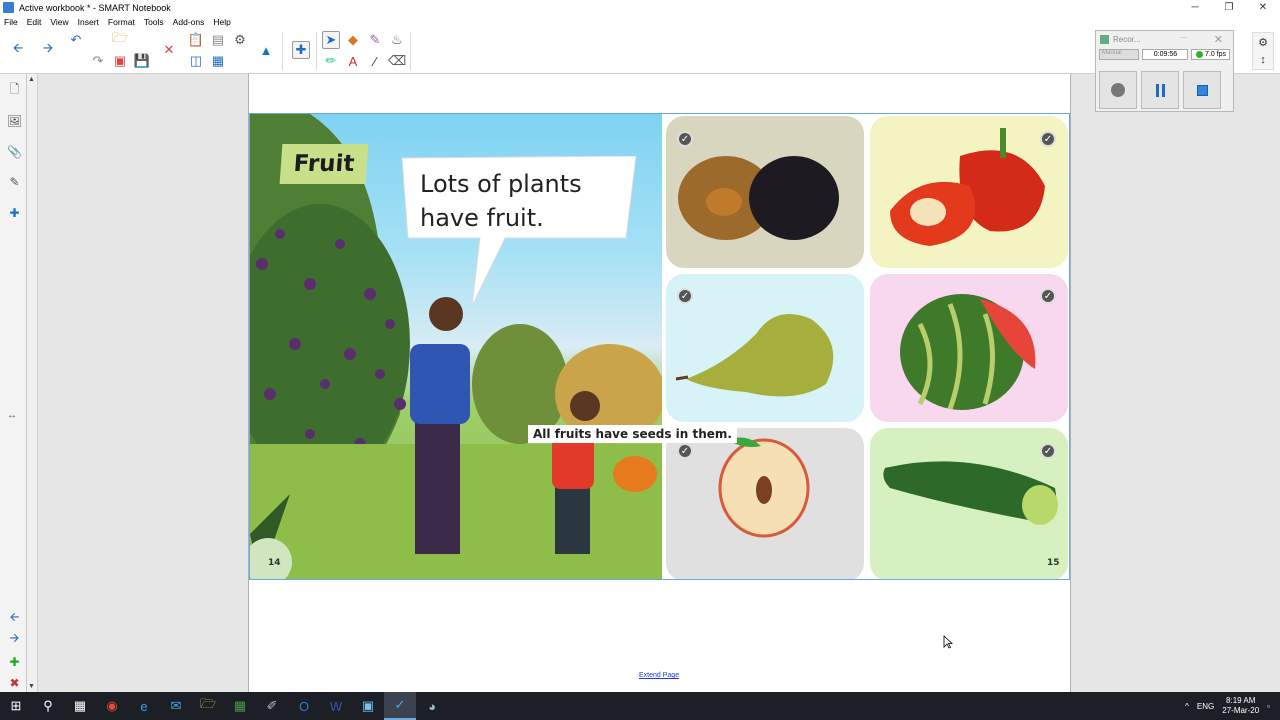 The height and width of the screenshot is (720, 1280). Describe the element at coordinates (142, 61) in the screenshot. I see `save-icon: 💾` at that location.